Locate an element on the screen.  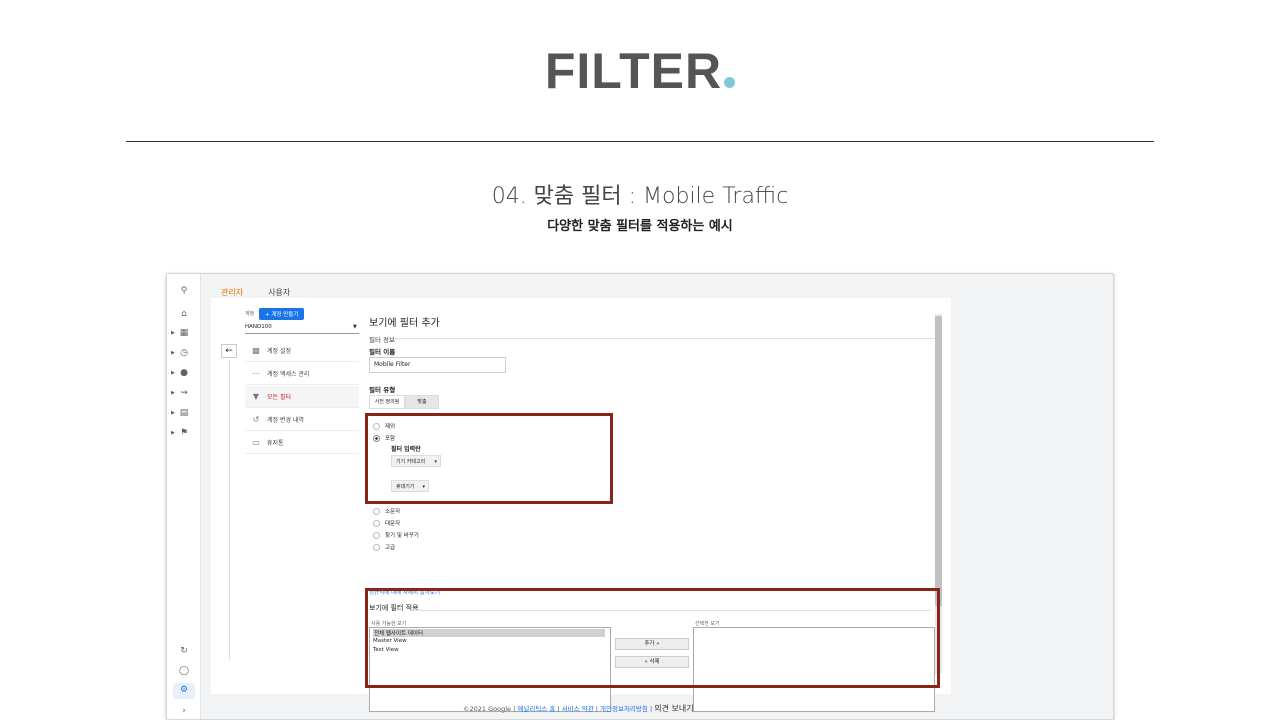
footer-home-link: 애널리틱스 홈 is located at coordinates (536, 709).